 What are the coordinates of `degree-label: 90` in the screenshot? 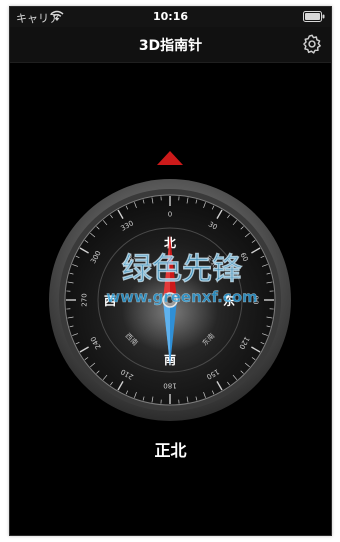 It's located at (256, 300).